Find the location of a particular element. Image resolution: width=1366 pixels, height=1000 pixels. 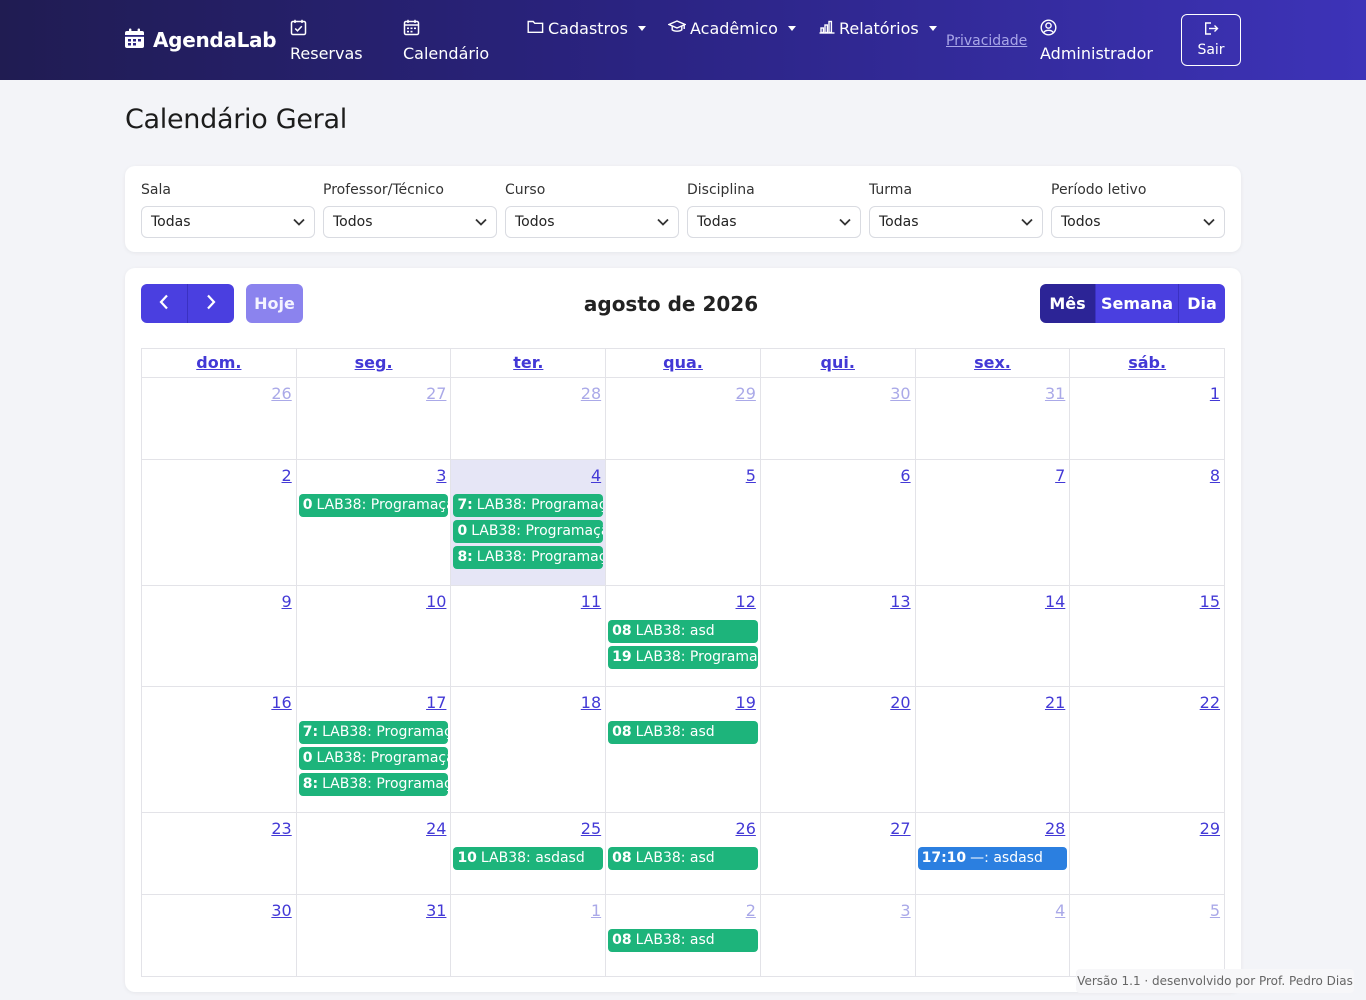

day-number-link: 8 is located at coordinates (1215, 475).